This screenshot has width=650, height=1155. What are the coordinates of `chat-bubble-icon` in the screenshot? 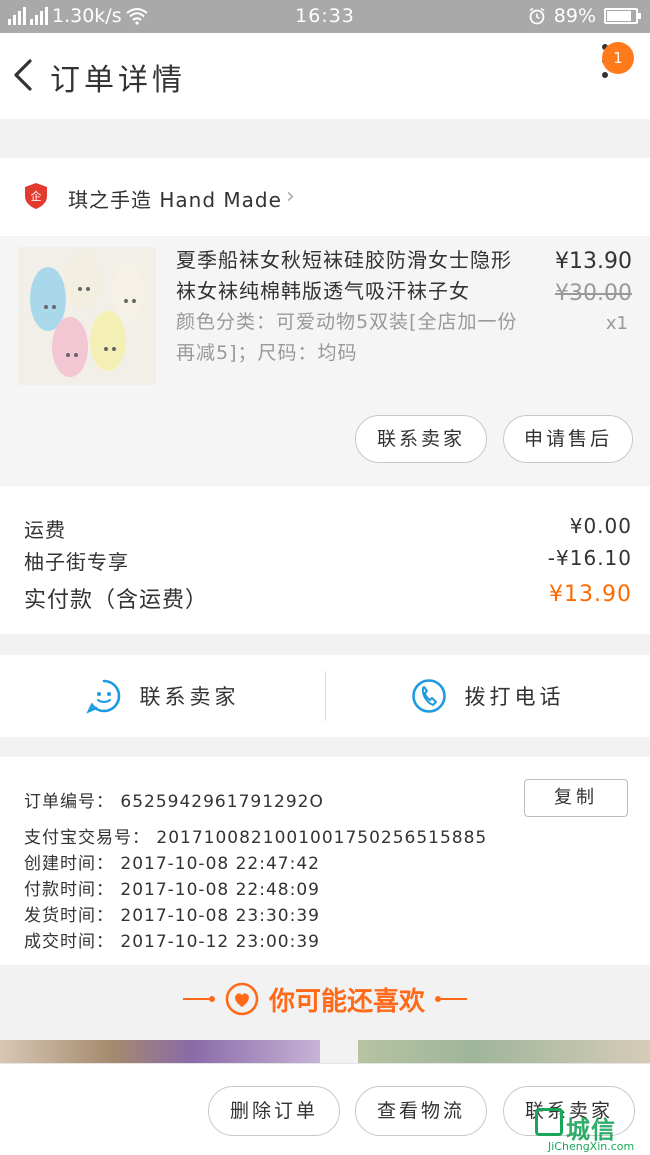 It's located at (102, 696).